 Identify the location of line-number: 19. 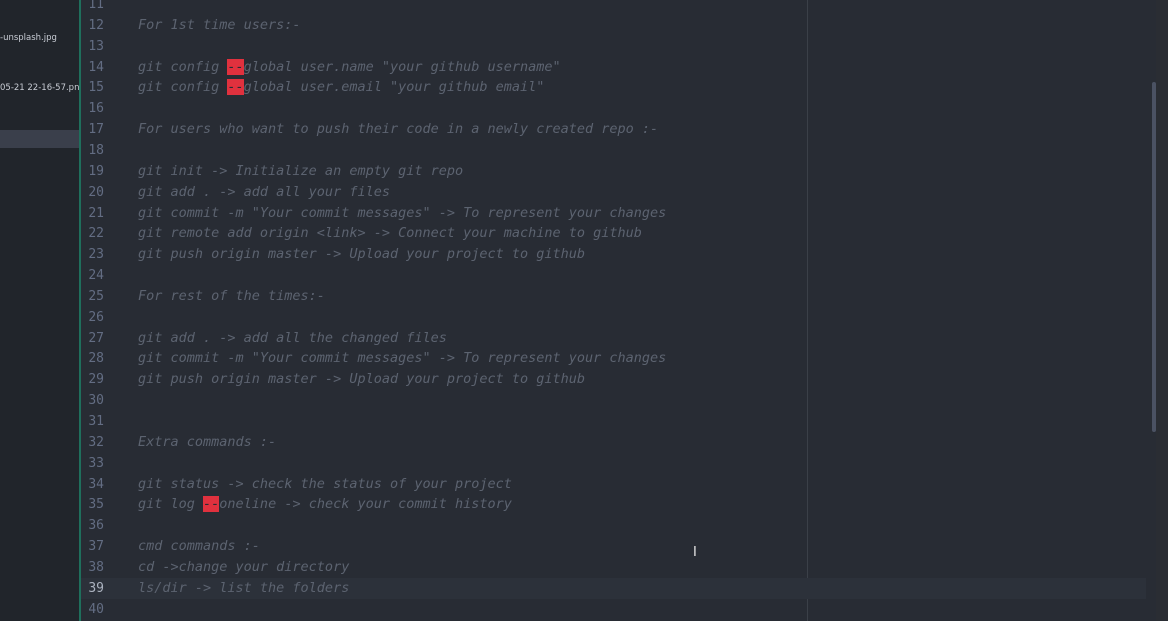
(96, 171).